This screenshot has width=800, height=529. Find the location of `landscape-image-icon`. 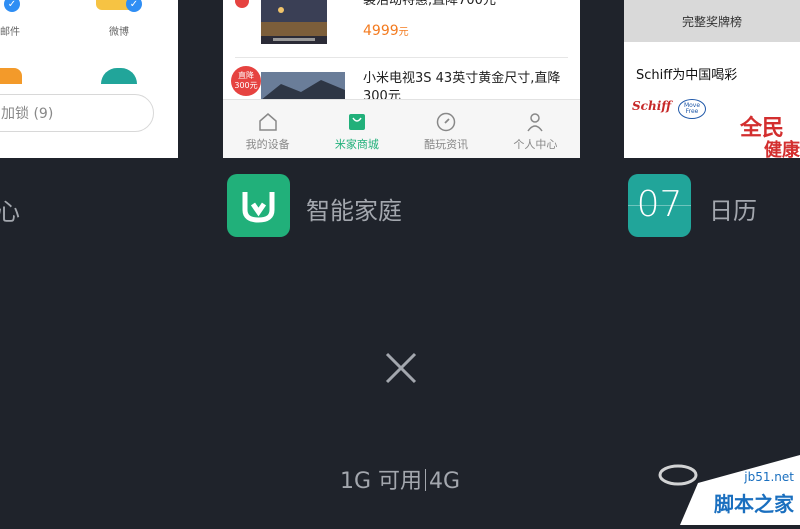

landscape-image-icon is located at coordinates (303, 86).